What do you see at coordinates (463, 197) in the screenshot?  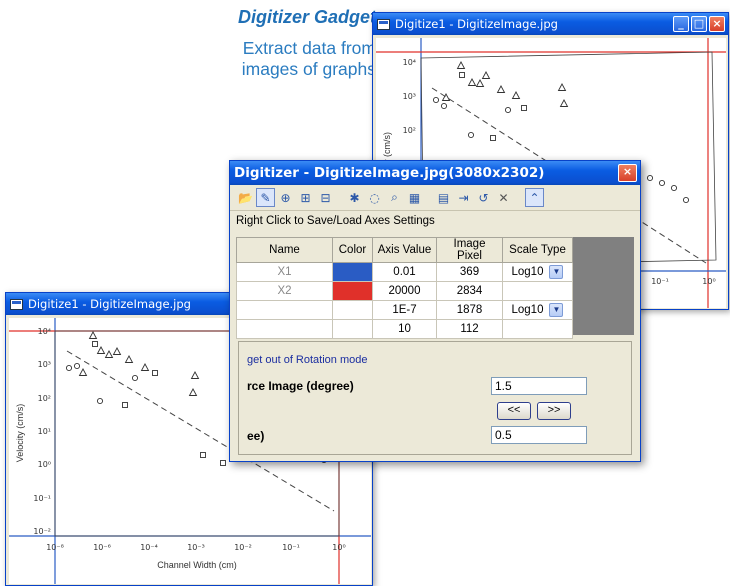 I see `export-icon: ⇥` at bounding box center [463, 197].